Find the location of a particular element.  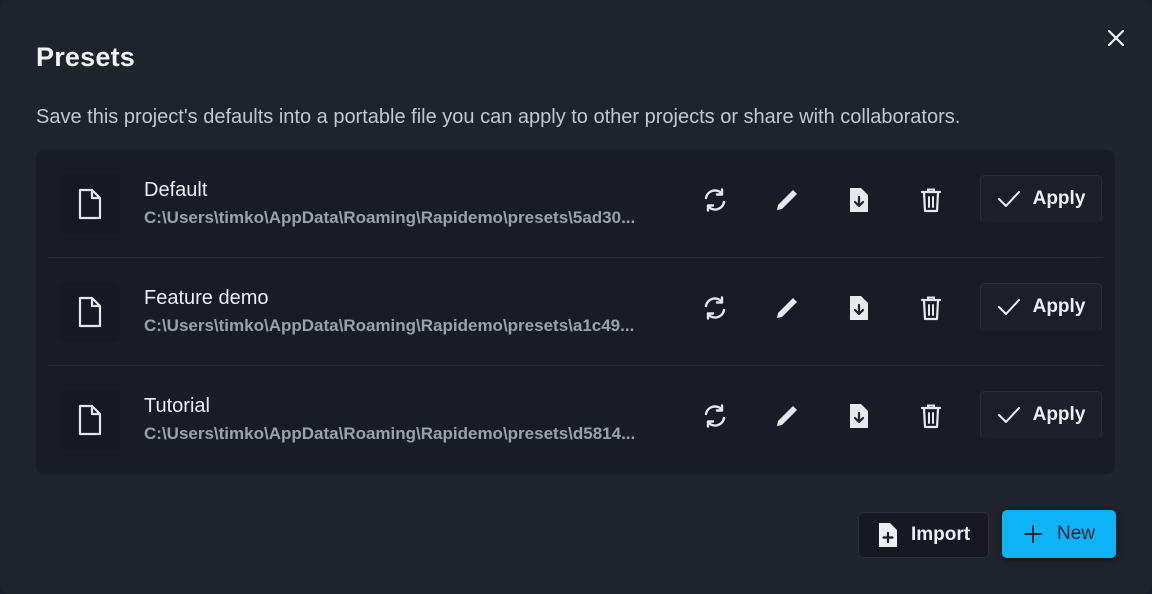

close-button is located at coordinates (1116, 38).